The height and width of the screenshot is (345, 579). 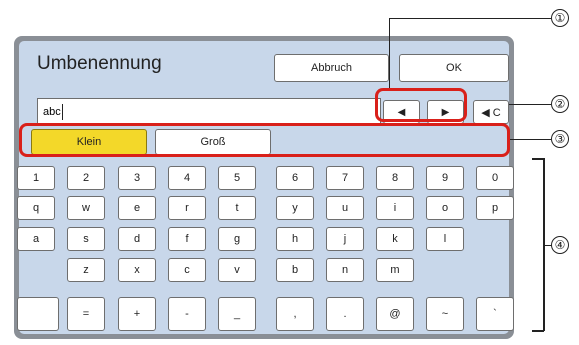 What do you see at coordinates (295, 314) in the screenshot?
I see `key-row5-5: ,` at bounding box center [295, 314].